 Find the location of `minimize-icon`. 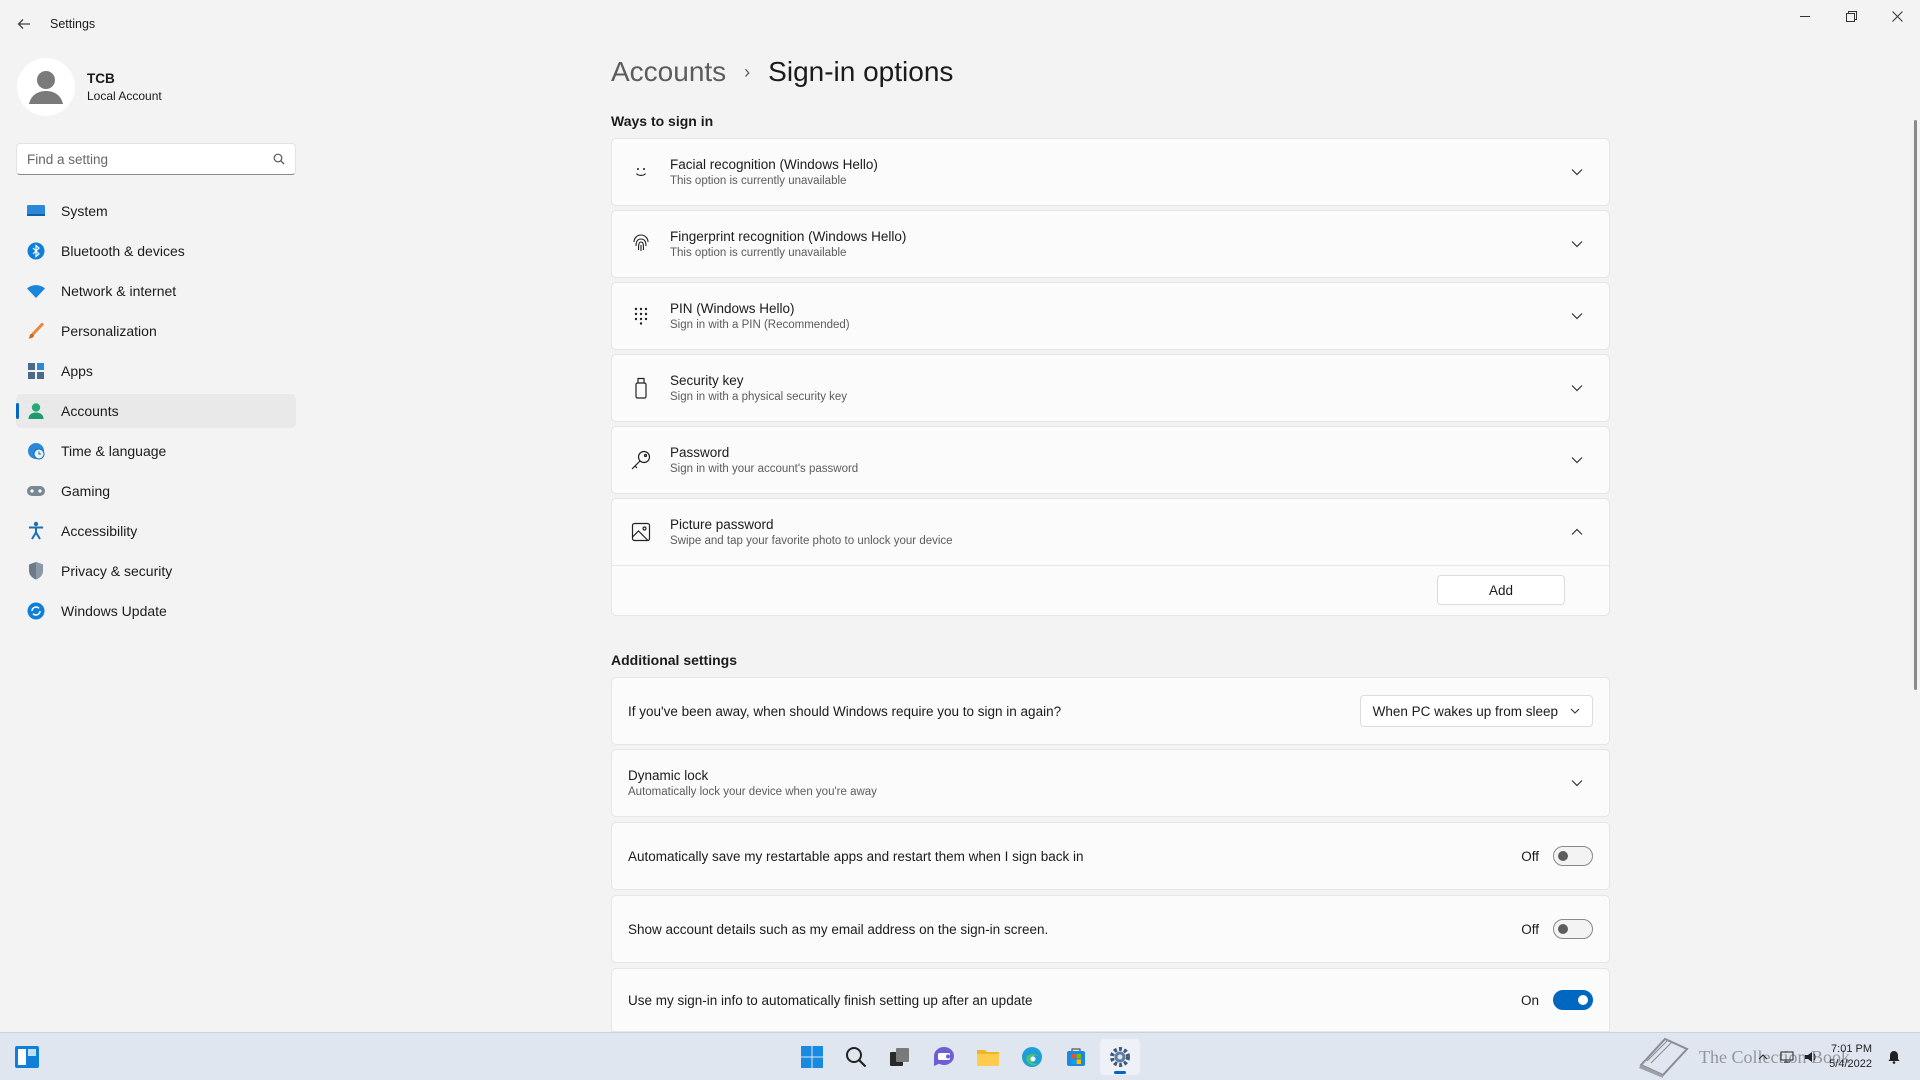

minimize-icon is located at coordinates (1805, 16).